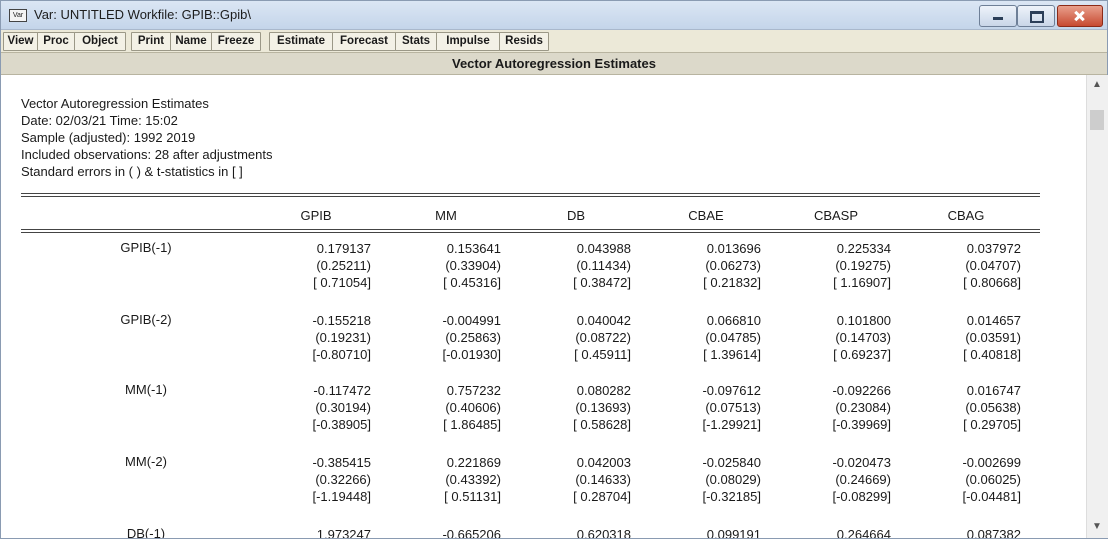 This screenshot has width=1108, height=539. I want to click on table-cell: 0.014657 (0.03591) [ 0.40818], so click(966, 337).